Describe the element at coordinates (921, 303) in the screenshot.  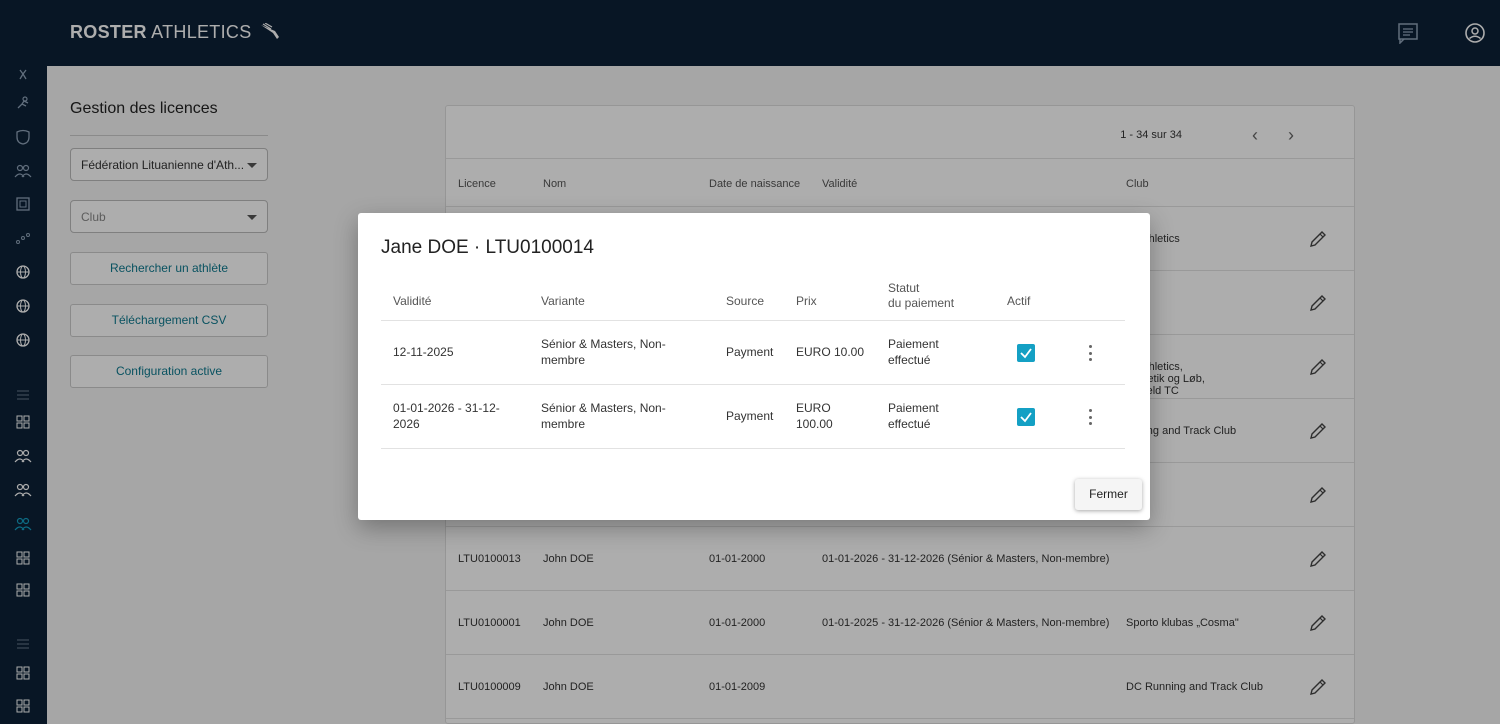
I see `column-header-statut-2: du paiement` at that location.